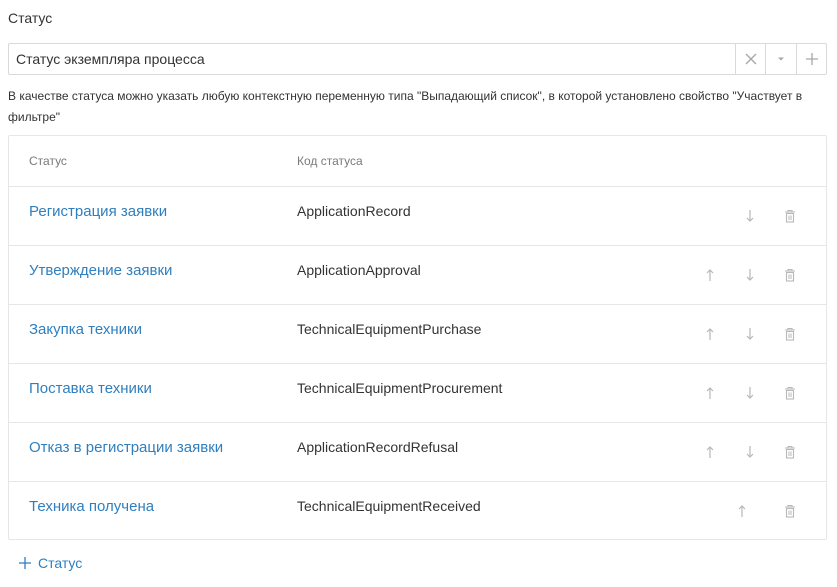  I want to click on add-status-button: Статус, so click(50, 563).